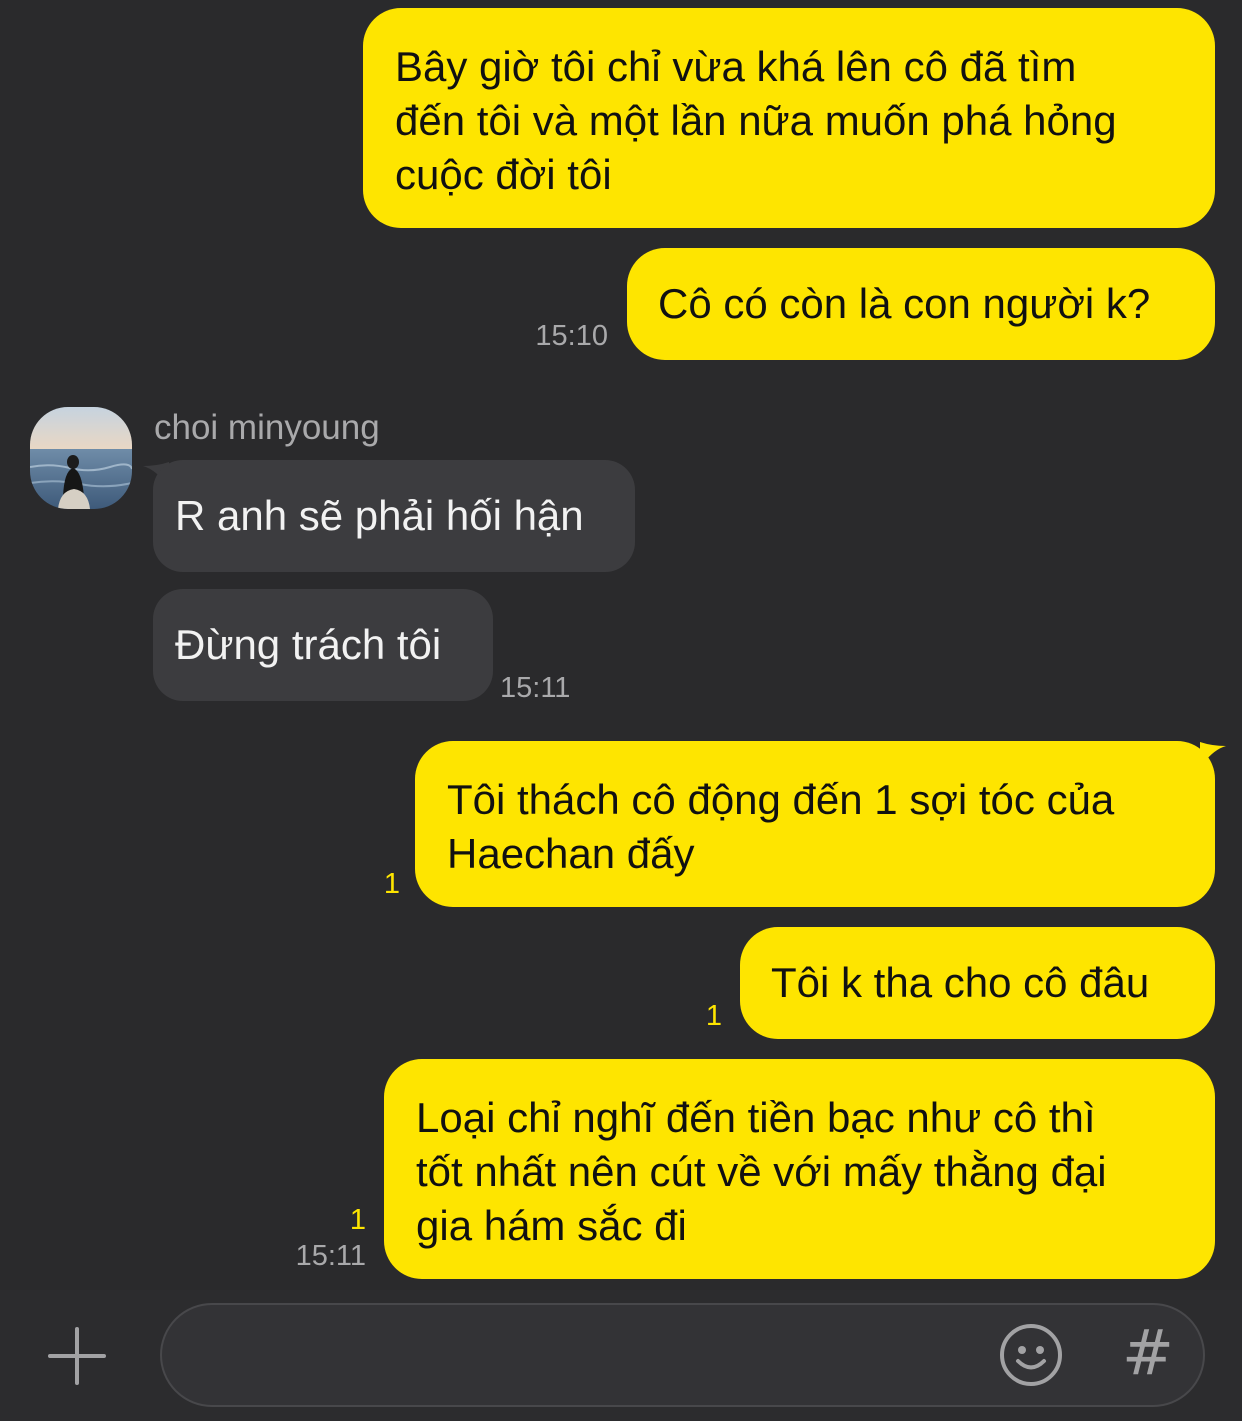  What do you see at coordinates (394, 516) in the screenshot?
I see `message-bubble-incoming: R anh sẽ phải hối hận` at bounding box center [394, 516].